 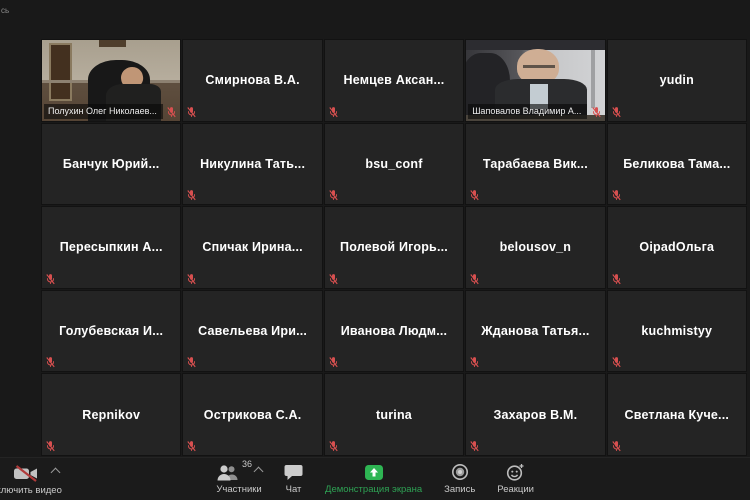 I want to click on participant-tile: kuchmistyy, so click(x=676, y=331).